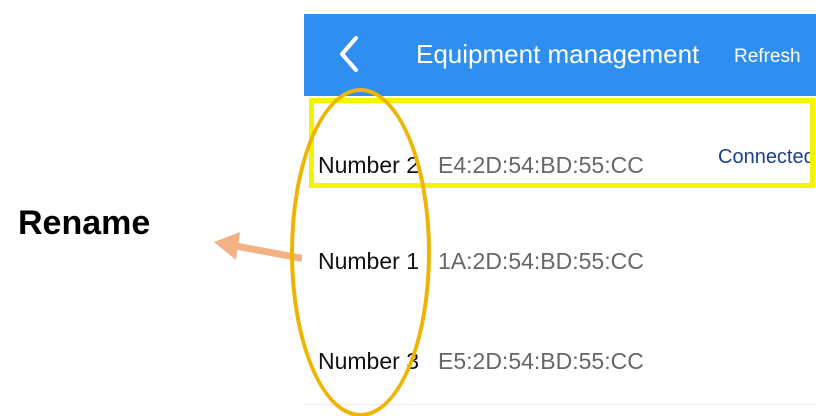  What do you see at coordinates (258, 247) in the screenshot?
I see `arrow-left-icon` at bounding box center [258, 247].